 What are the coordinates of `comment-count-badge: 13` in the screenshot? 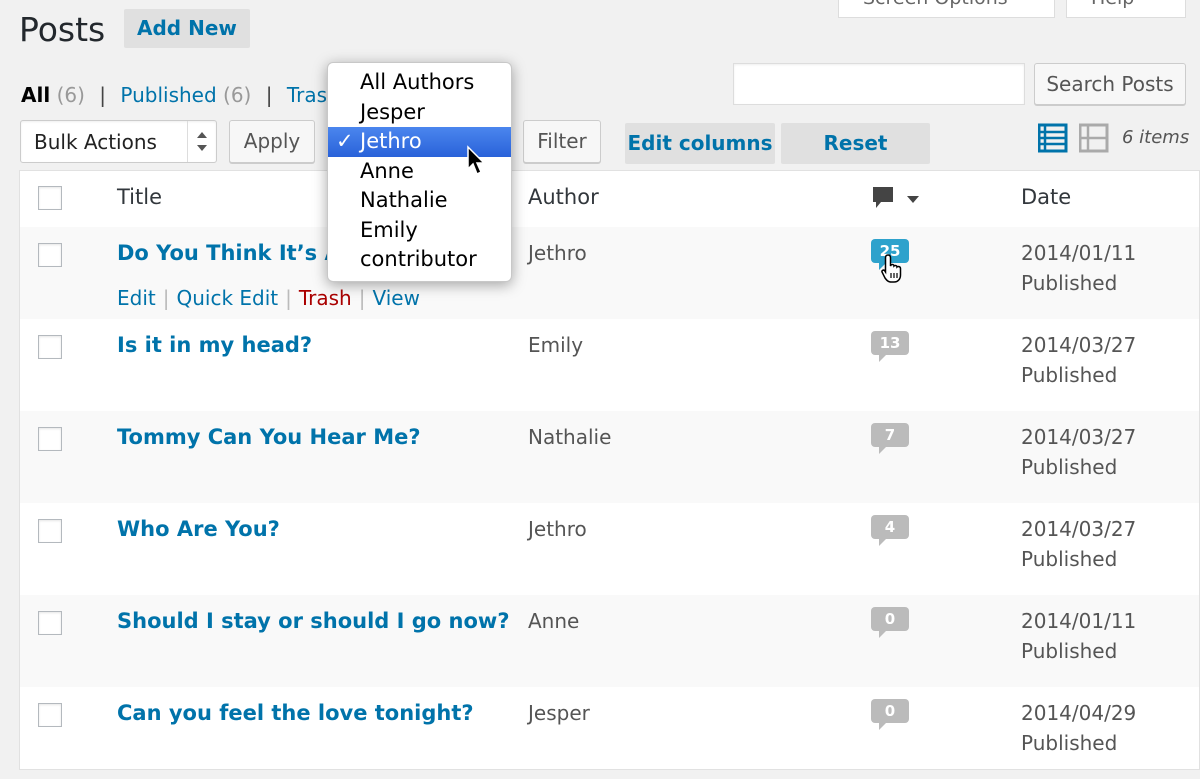 It's located at (890, 346).